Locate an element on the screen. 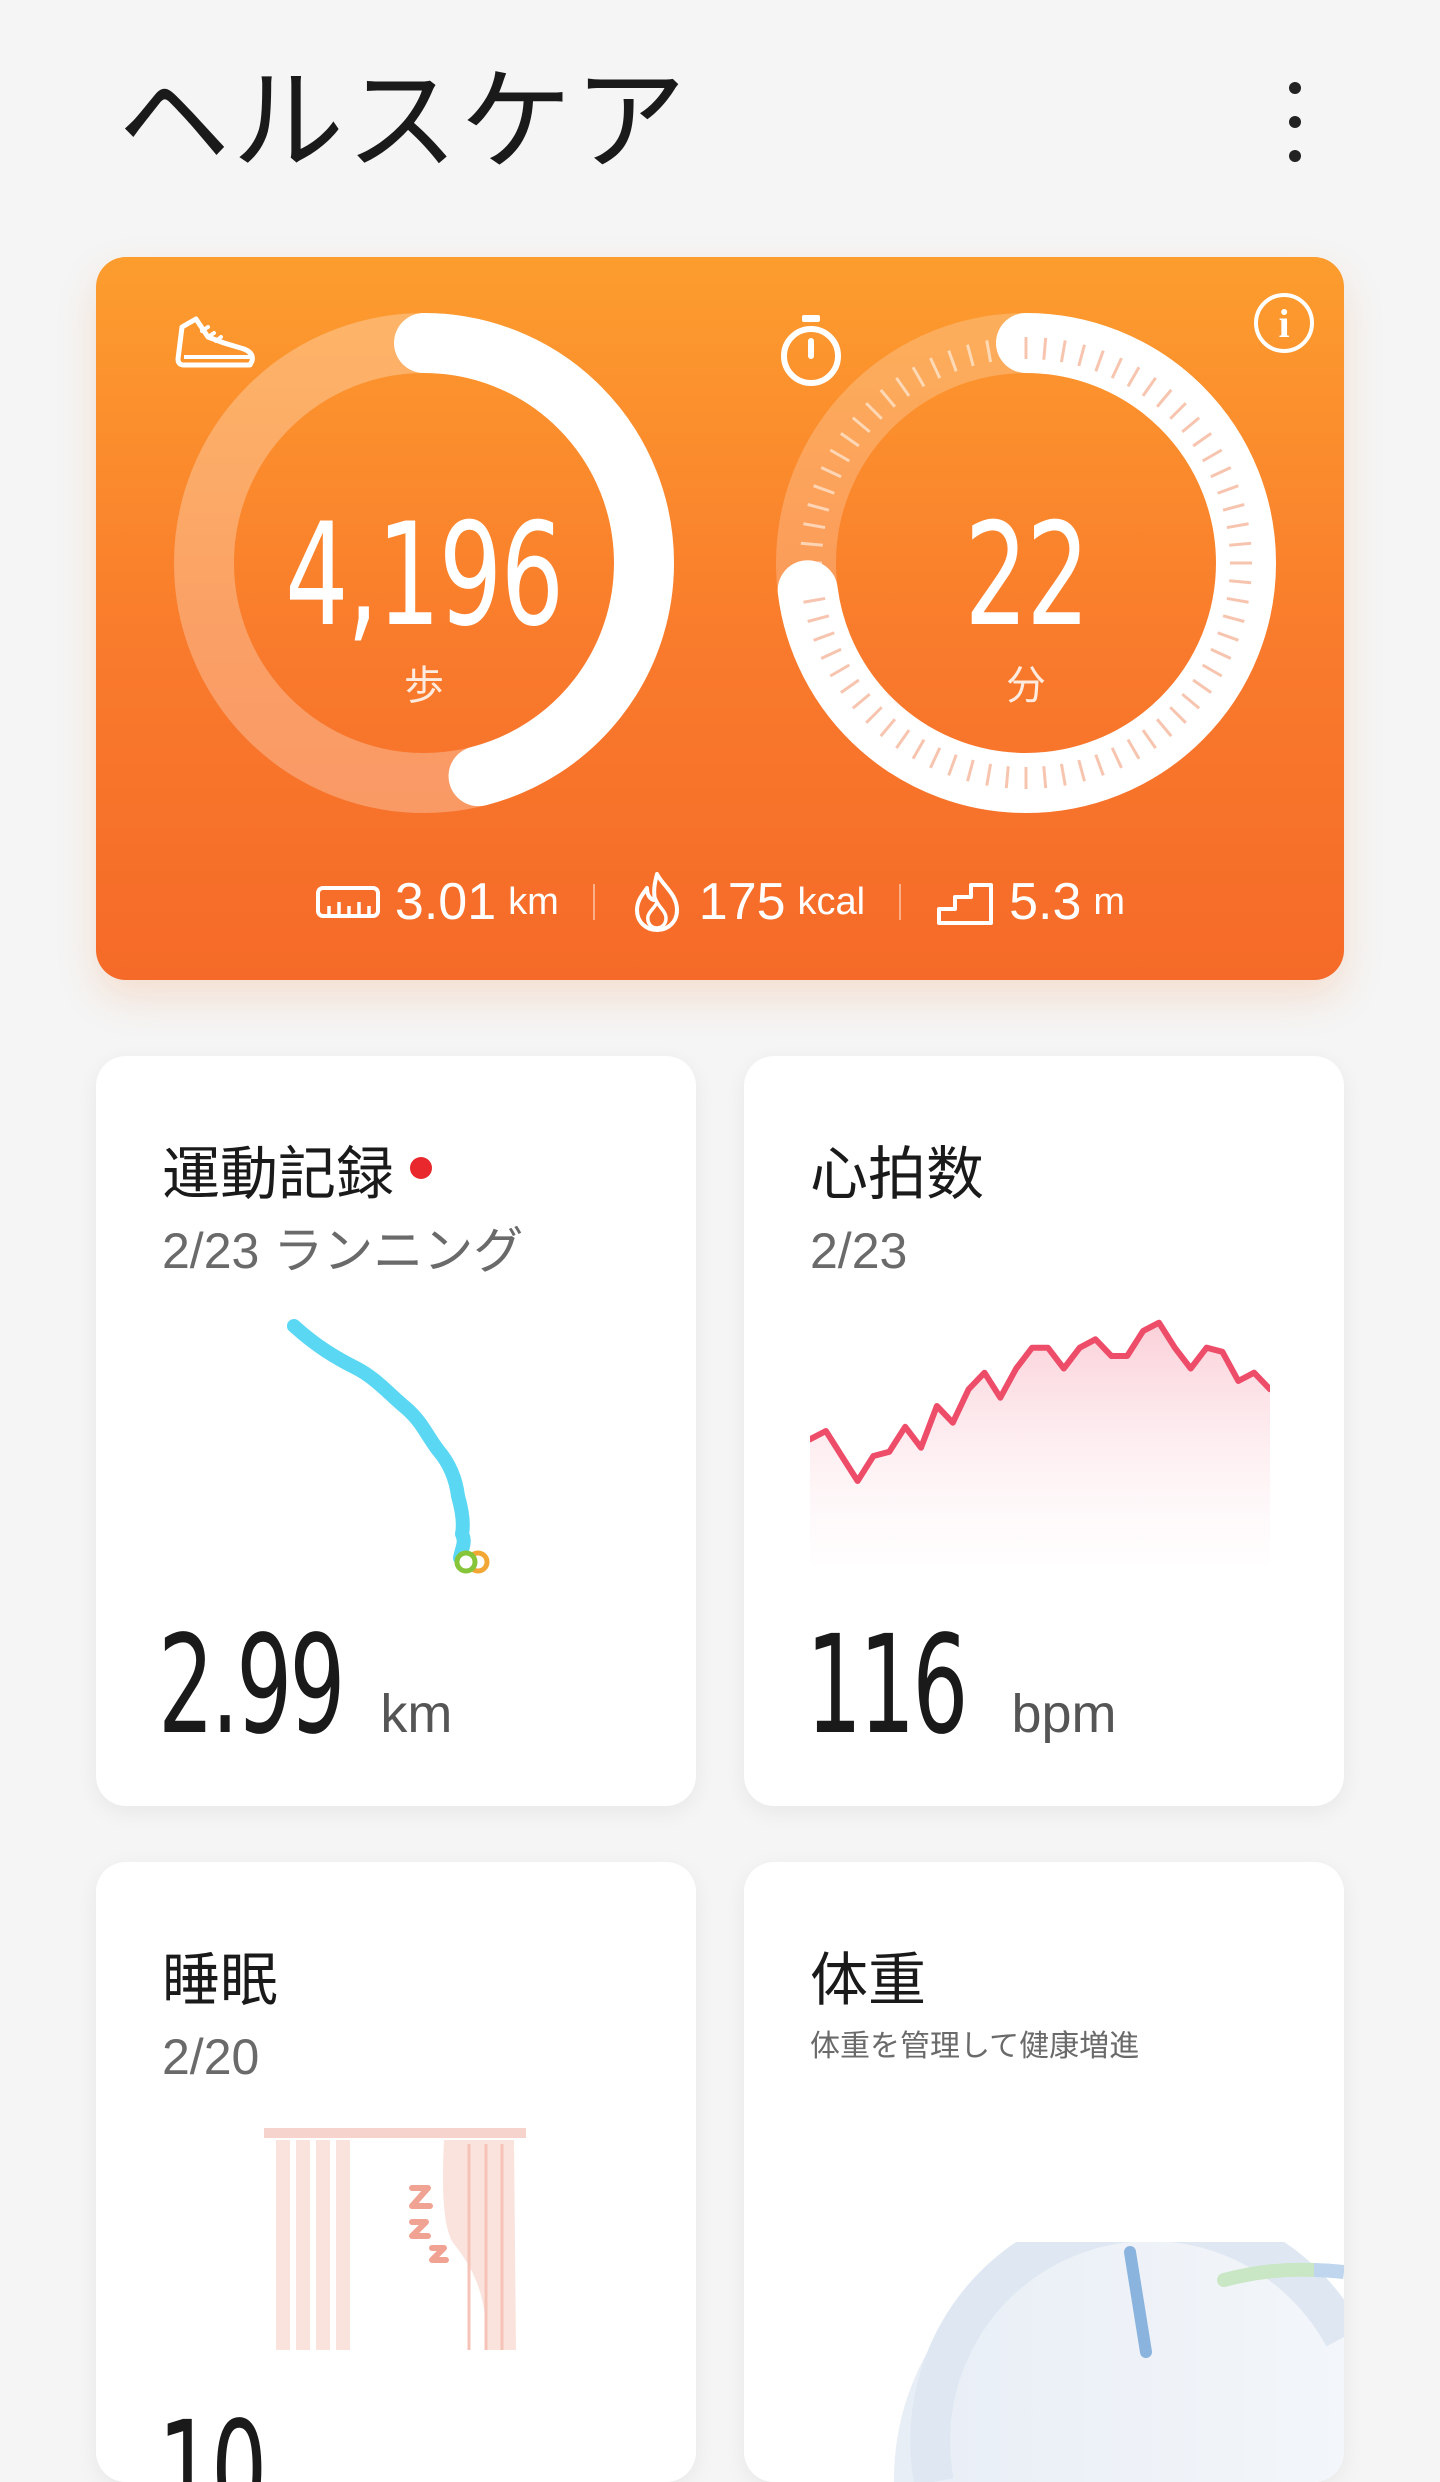  calories-stat: 175 kcal is located at coordinates (747, 902).